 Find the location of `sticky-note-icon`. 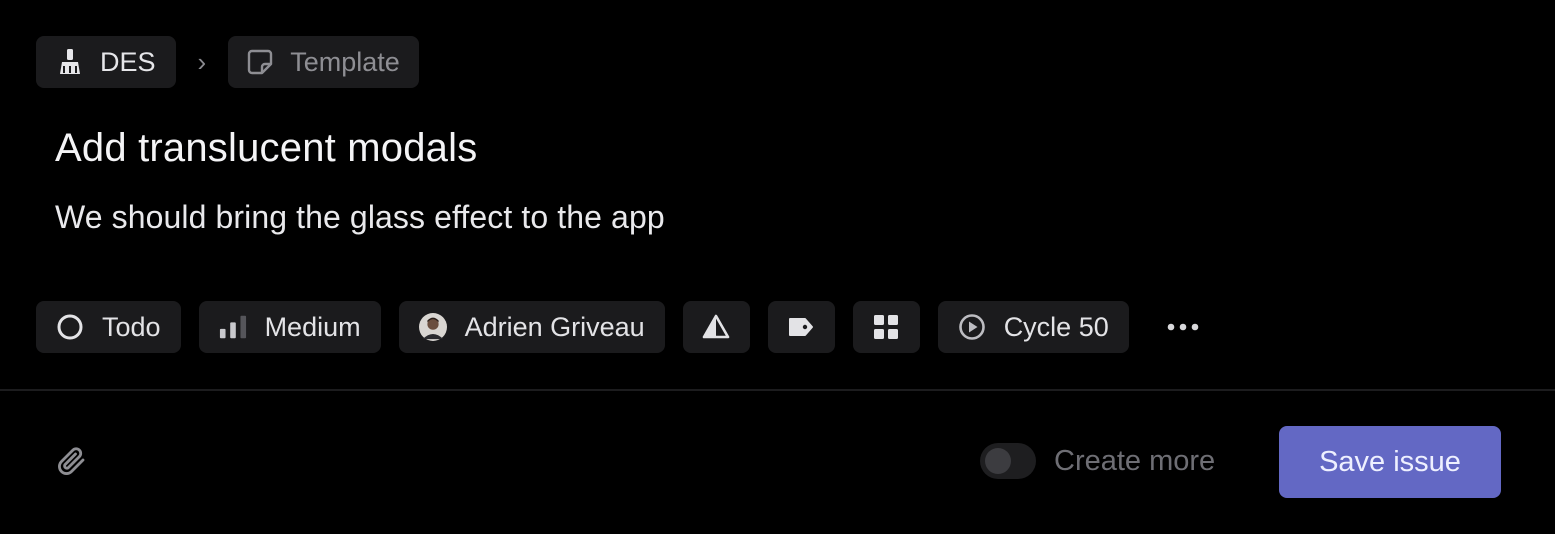

sticky-note-icon is located at coordinates (260, 62).